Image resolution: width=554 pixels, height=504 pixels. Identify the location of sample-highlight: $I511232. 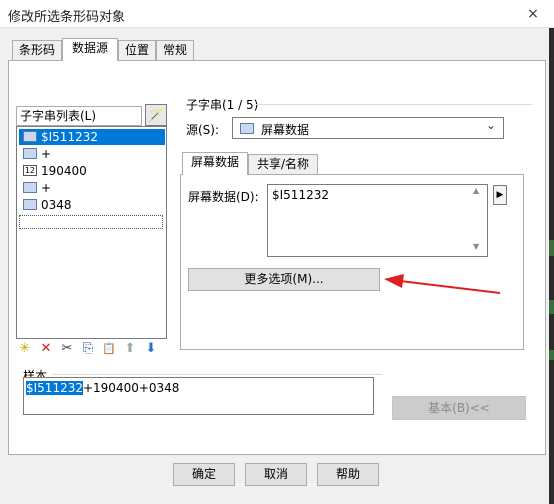
(54, 388).